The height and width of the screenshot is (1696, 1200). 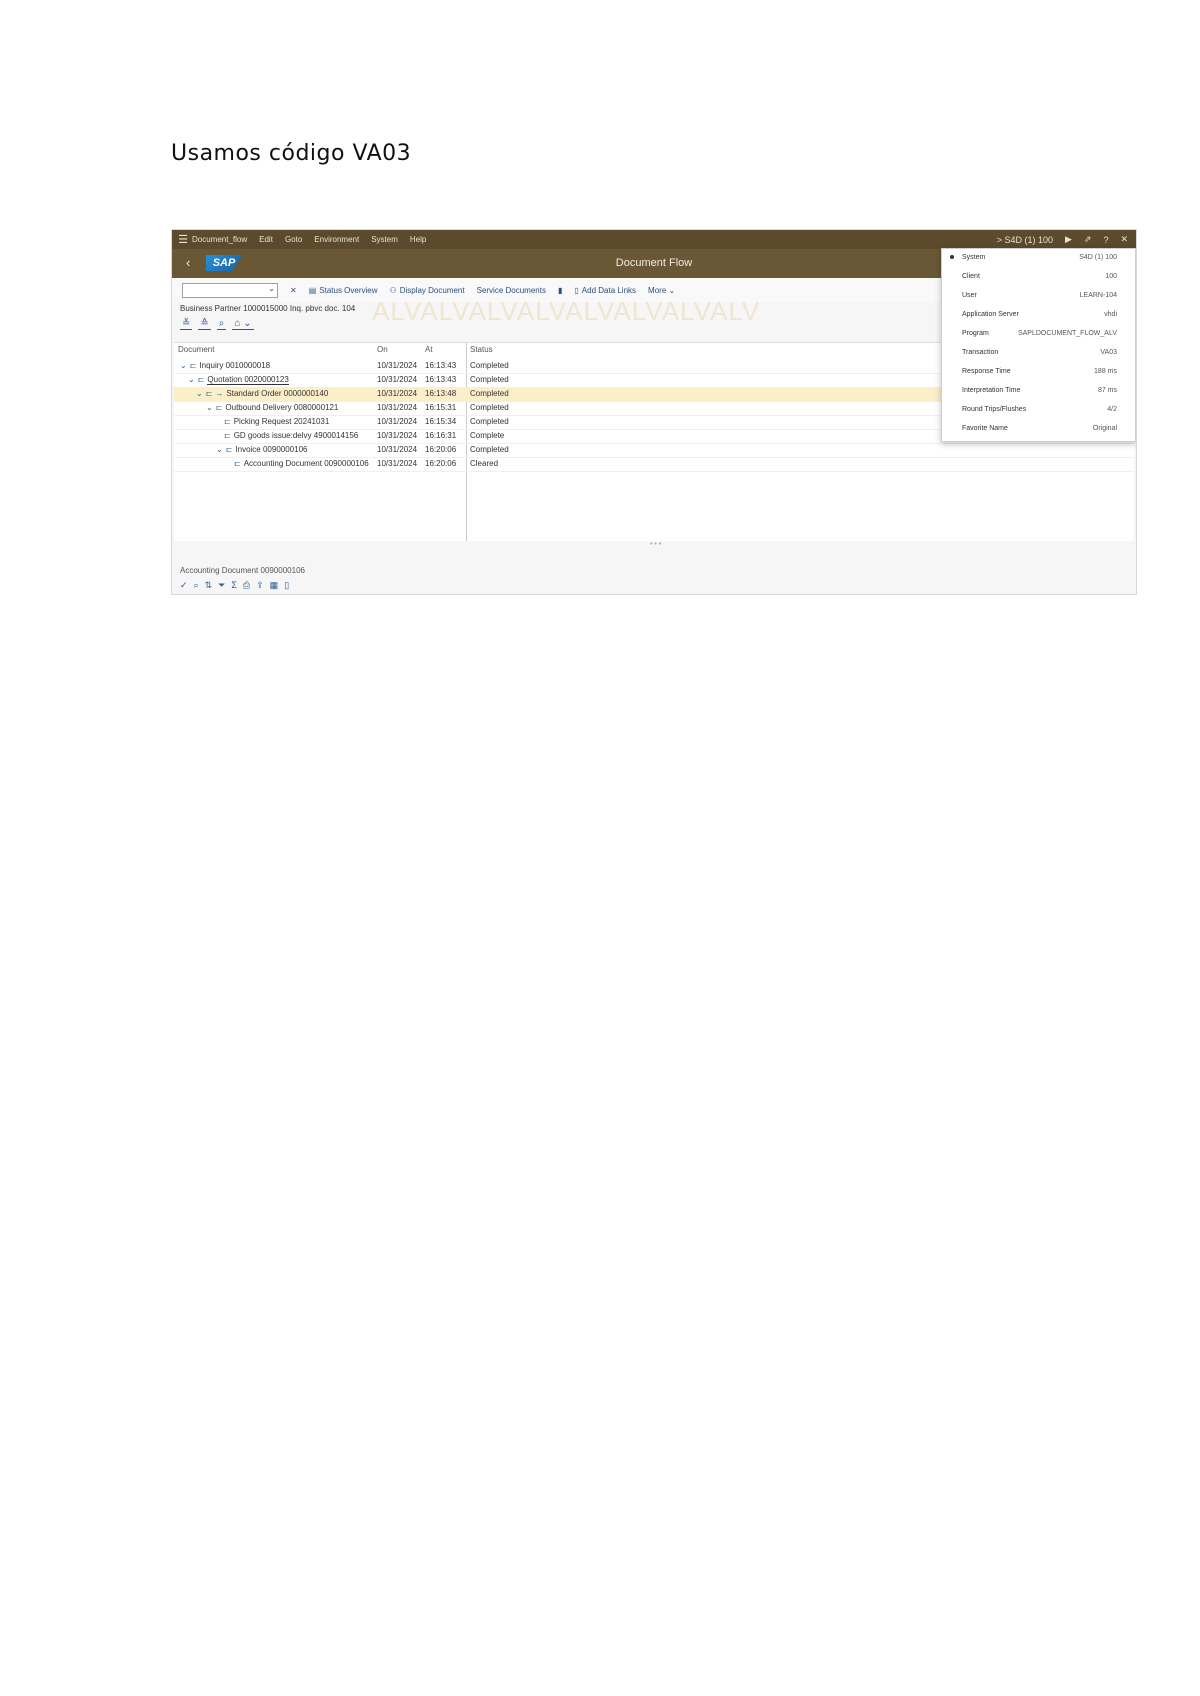 I want to click on close-icon: ✕, so click(x=1124, y=239).